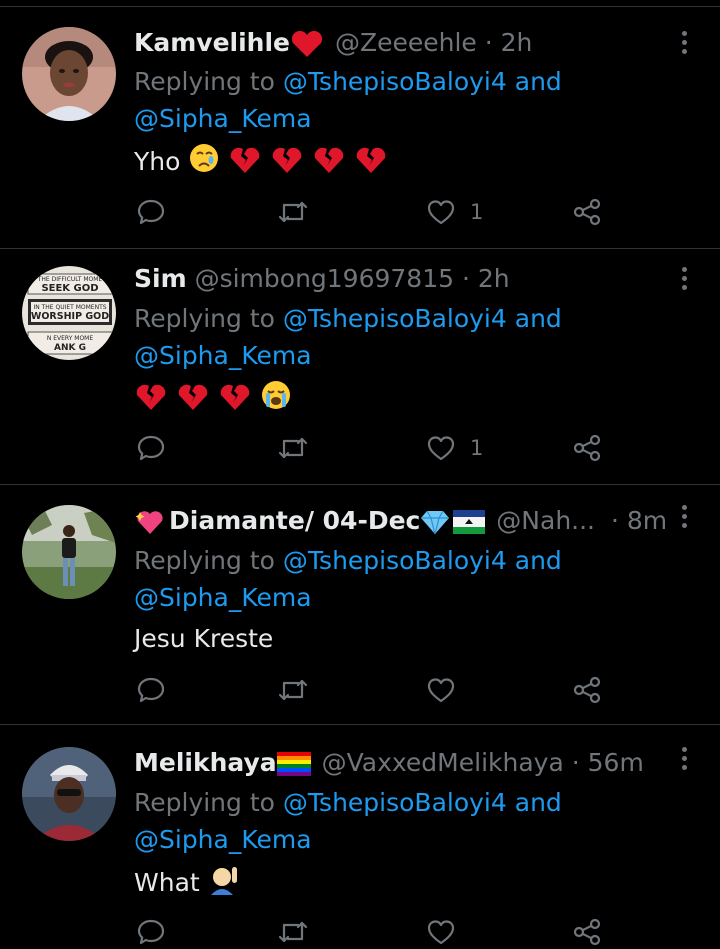 Image resolution: width=720 pixels, height=949 pixels. I want to click on crying-face-icon, so click(204, 158).